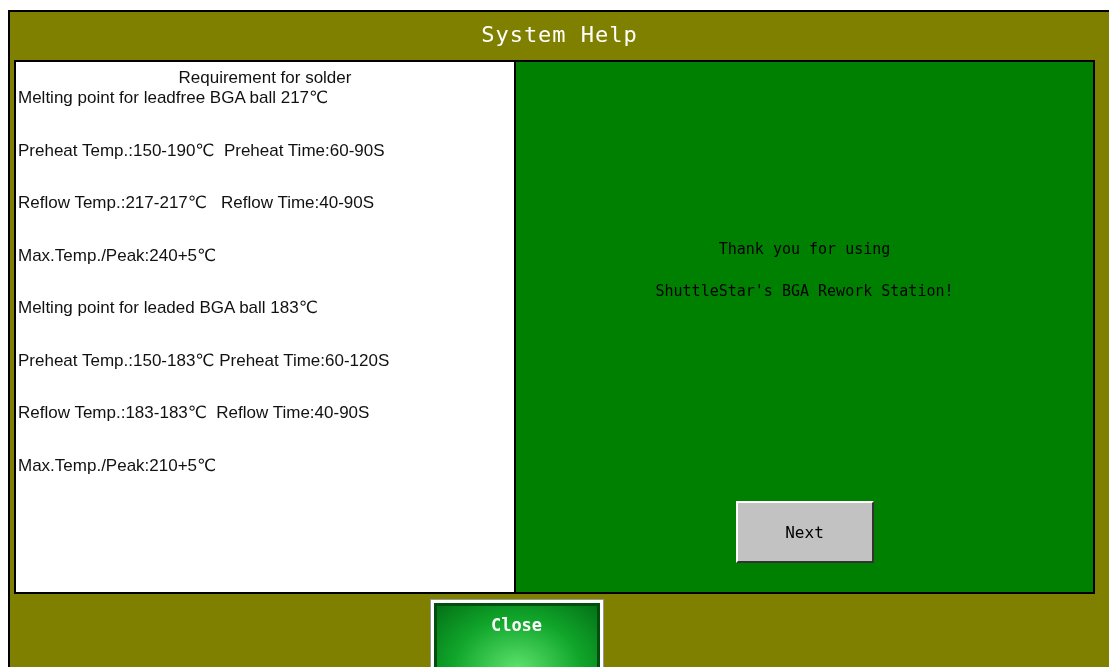  Describe the element at coordinates (196, 202) in the screenshot. I see `help-line: Reflow Temp.:217-217℃ Reflow Time:40-90S` at that location.